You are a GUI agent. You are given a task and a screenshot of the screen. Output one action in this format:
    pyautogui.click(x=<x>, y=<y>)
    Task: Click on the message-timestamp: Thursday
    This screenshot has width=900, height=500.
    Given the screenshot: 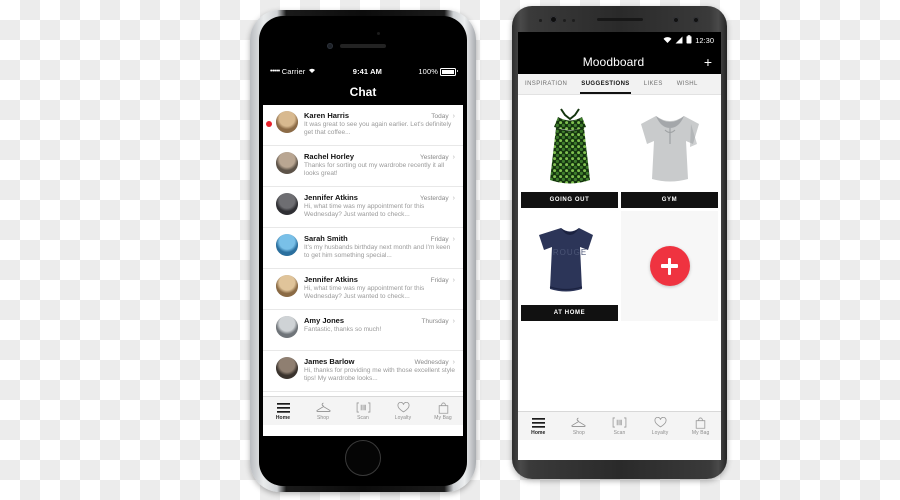 What is the action you would take?
    pyautogui.click(x=435, y=321)
    